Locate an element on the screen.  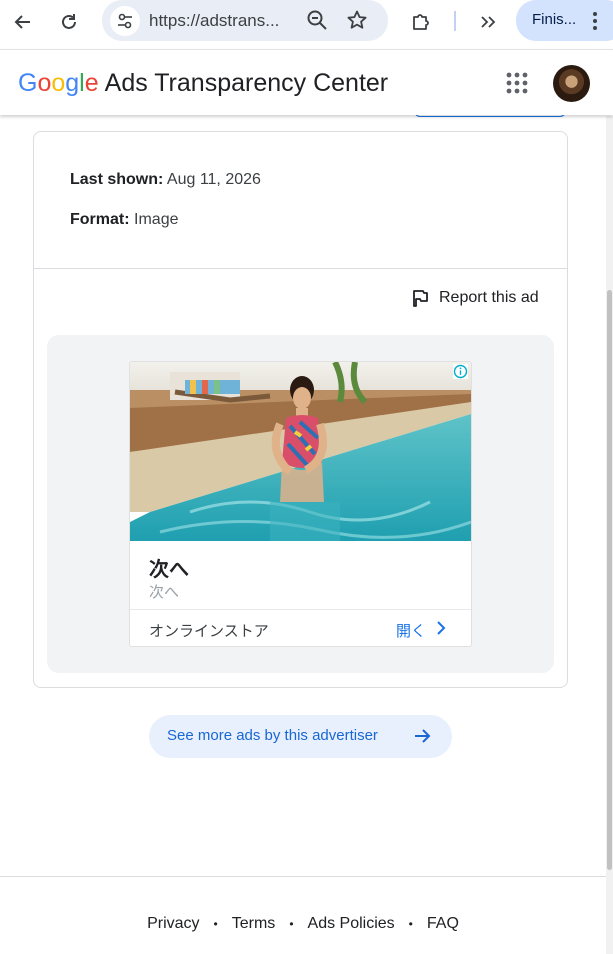
logo-letter: e is located at coordinates (91, 83).